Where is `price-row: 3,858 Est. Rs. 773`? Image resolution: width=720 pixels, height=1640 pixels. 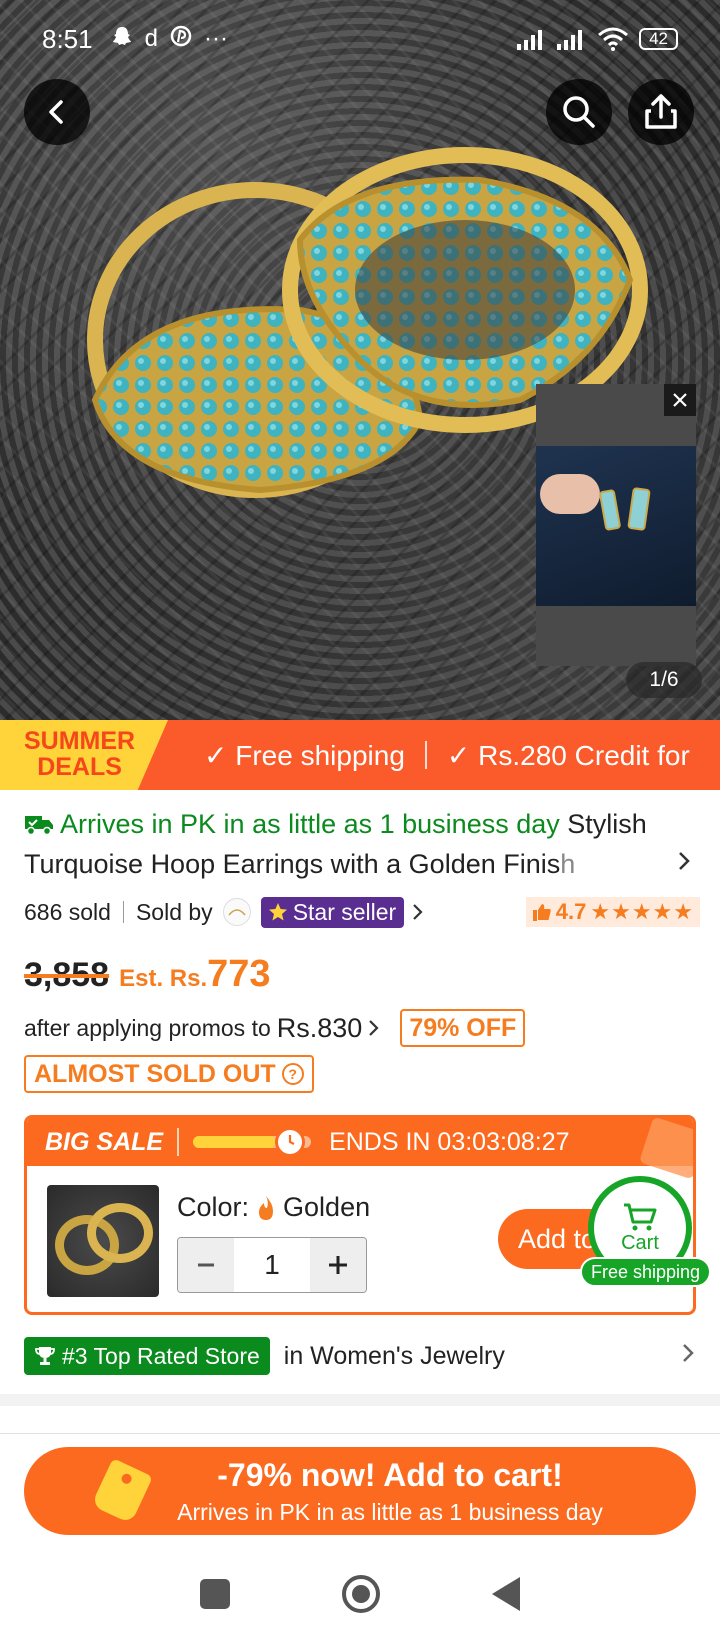 price-row: 3,858 Est. Rs. 773 is located at coordinates (147, 978).